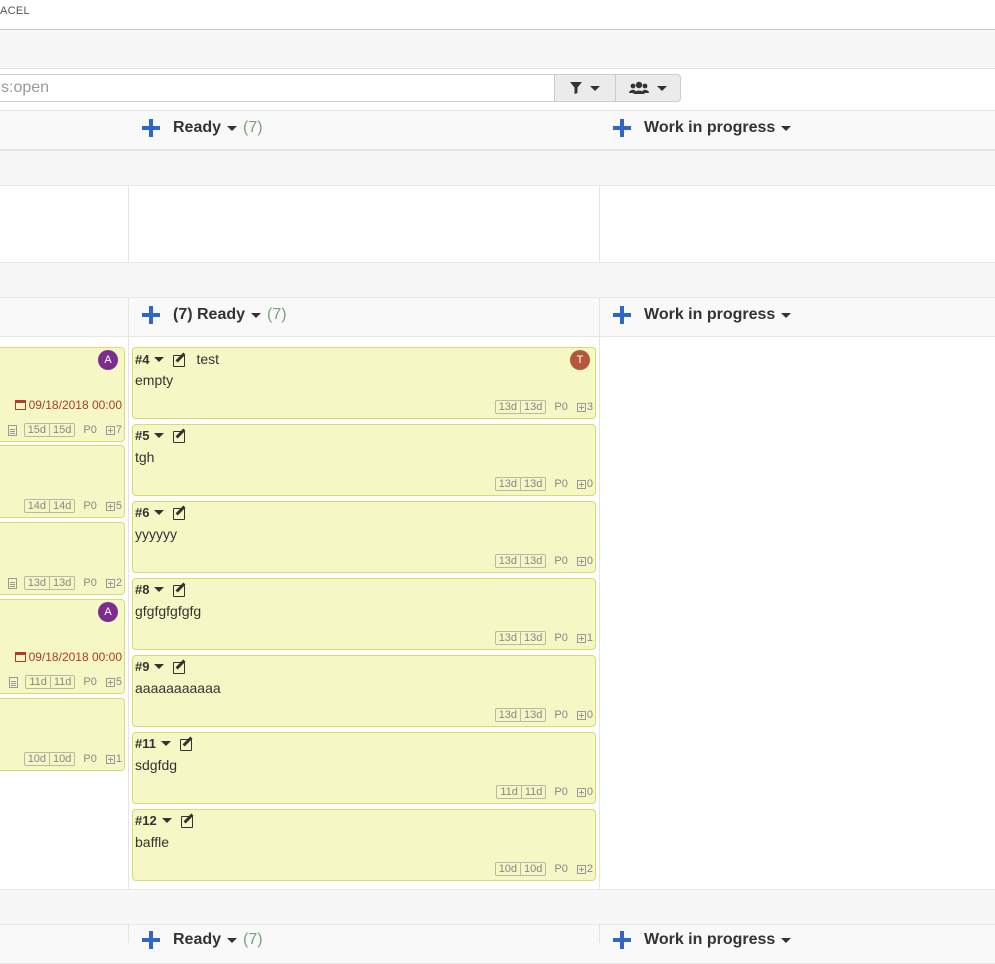 The width and height of the screenshot is (995, 964). I want to click on task-card: #9 aaaaaaaaaaa 13d 13d P0 0, so click(364, 691).